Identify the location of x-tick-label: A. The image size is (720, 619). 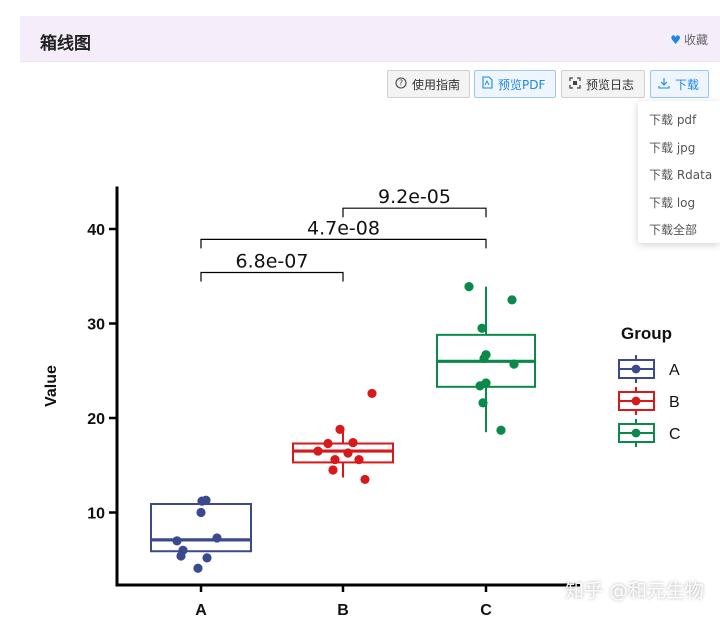
(201, 610).